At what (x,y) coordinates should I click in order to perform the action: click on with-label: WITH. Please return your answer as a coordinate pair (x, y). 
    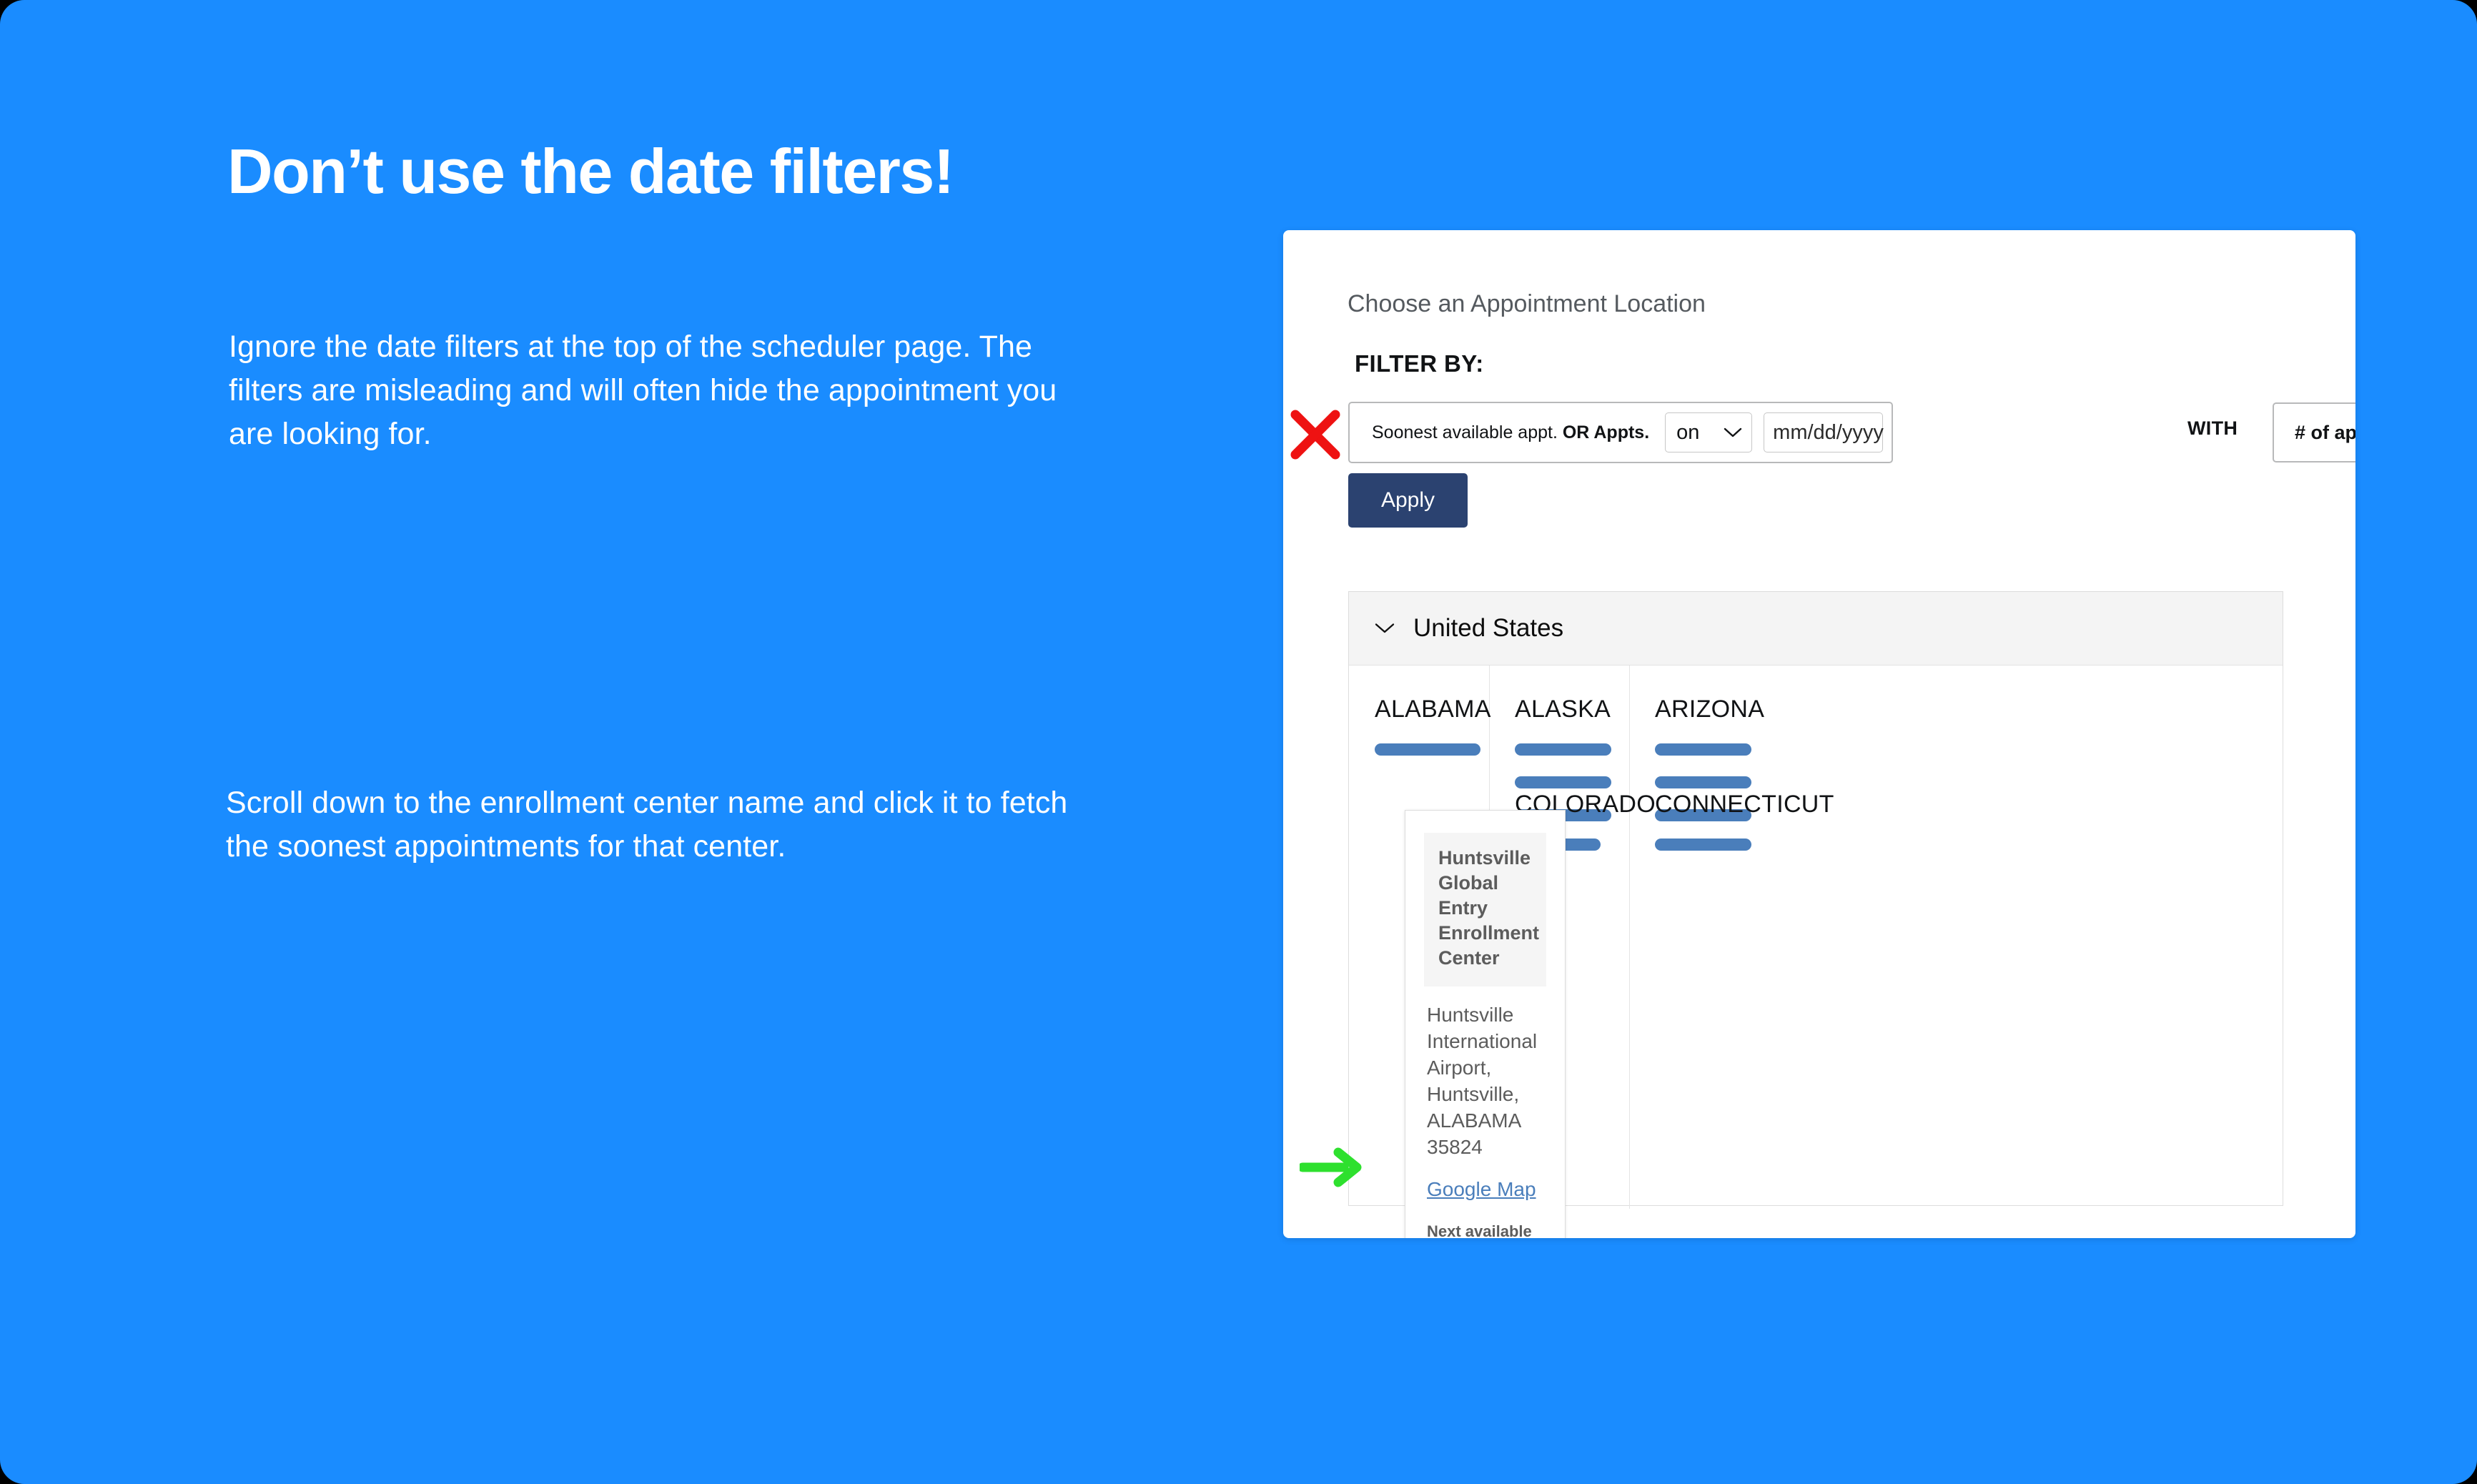
    Looking at the image, I should click on (2212, 428).